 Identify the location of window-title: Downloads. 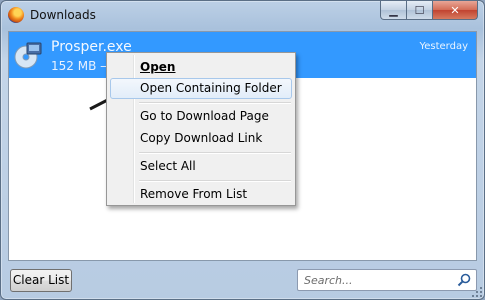
(63, 15).